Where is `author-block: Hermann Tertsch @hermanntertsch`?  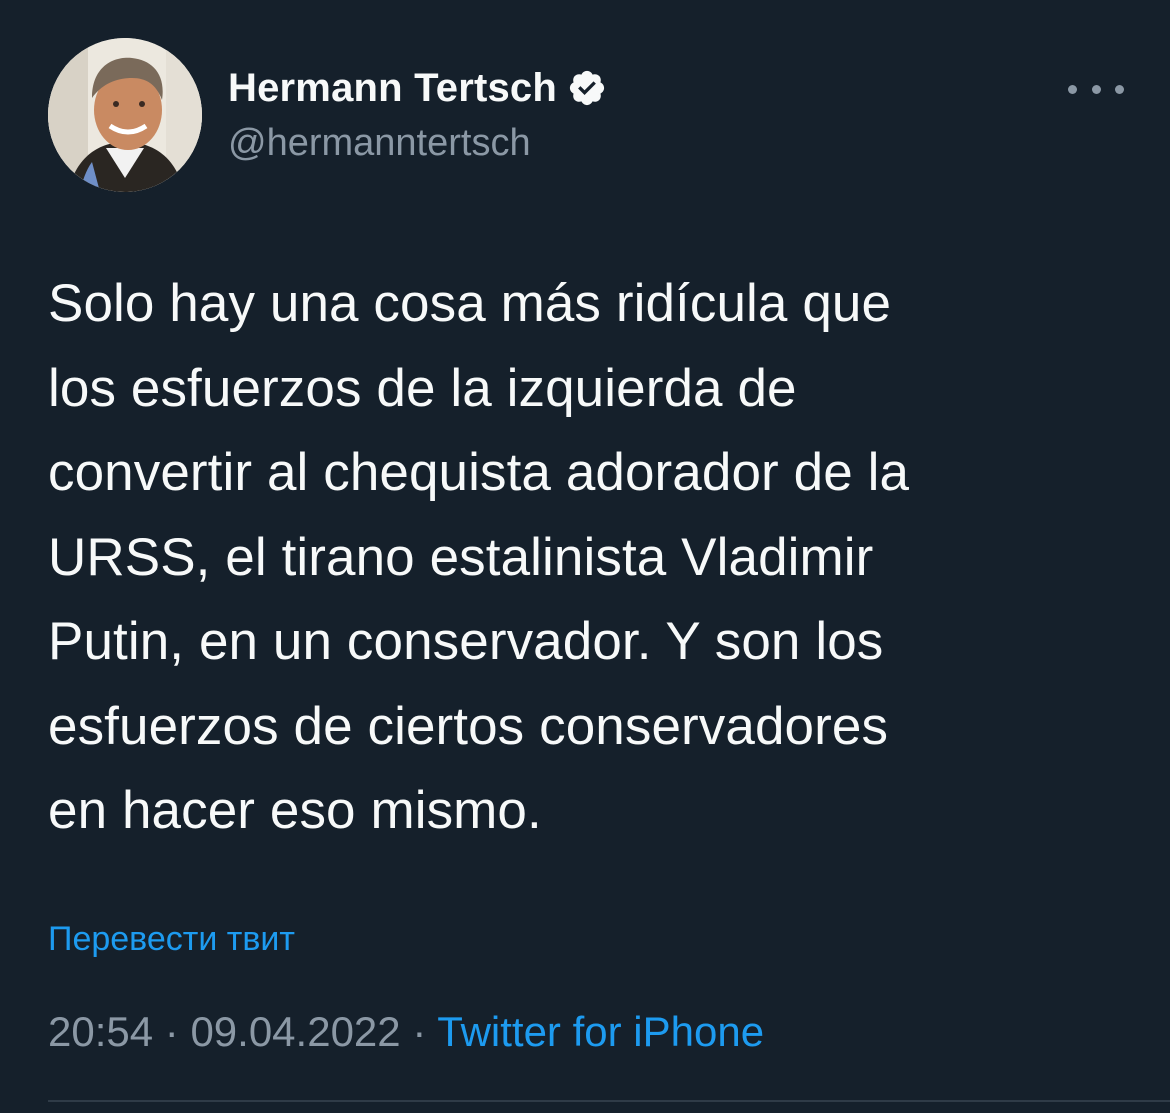 author-block: Hermann Tertsch @hermanntertsch is located at coordinates (417, 113).